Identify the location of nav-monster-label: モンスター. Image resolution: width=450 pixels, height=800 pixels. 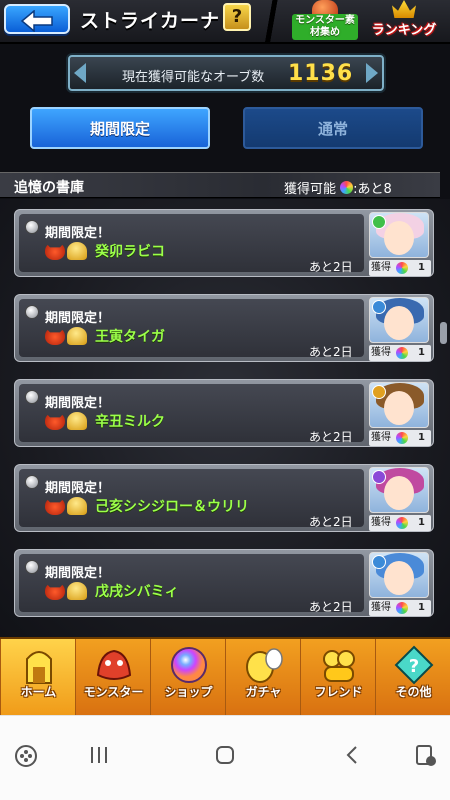
(113, 692).